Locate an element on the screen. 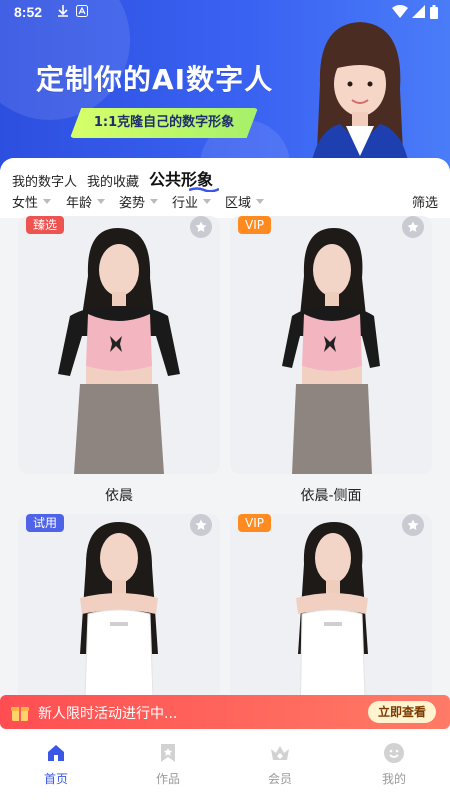 This screenshot has width=450, height=800. home-icon is located at coordinates (56, 753).